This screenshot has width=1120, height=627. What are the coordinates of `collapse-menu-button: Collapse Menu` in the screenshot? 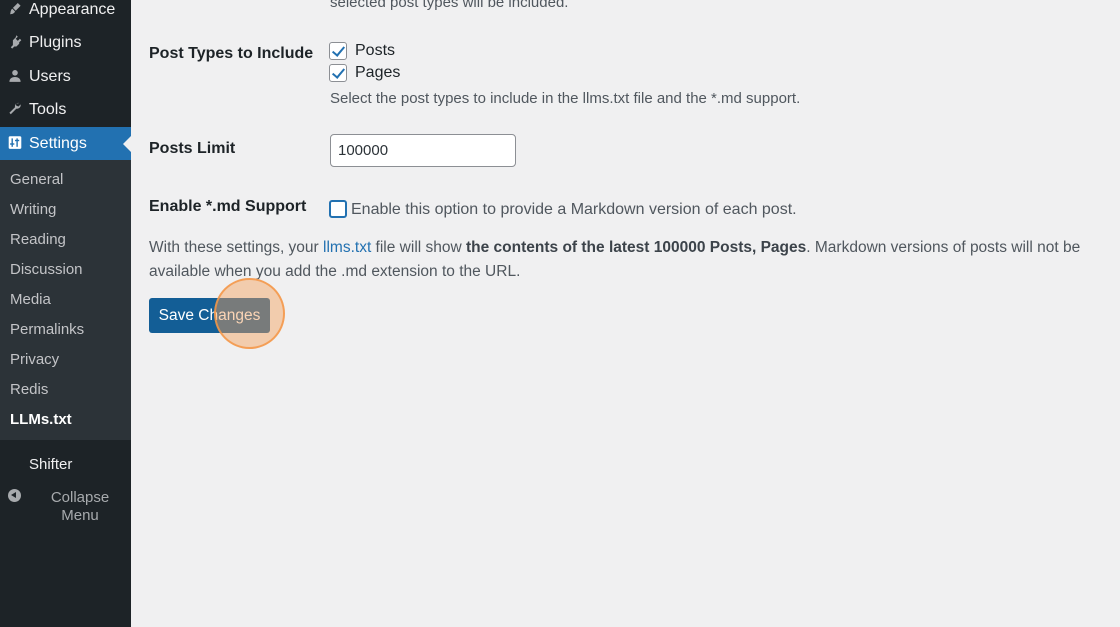 It's located at (65, 508).